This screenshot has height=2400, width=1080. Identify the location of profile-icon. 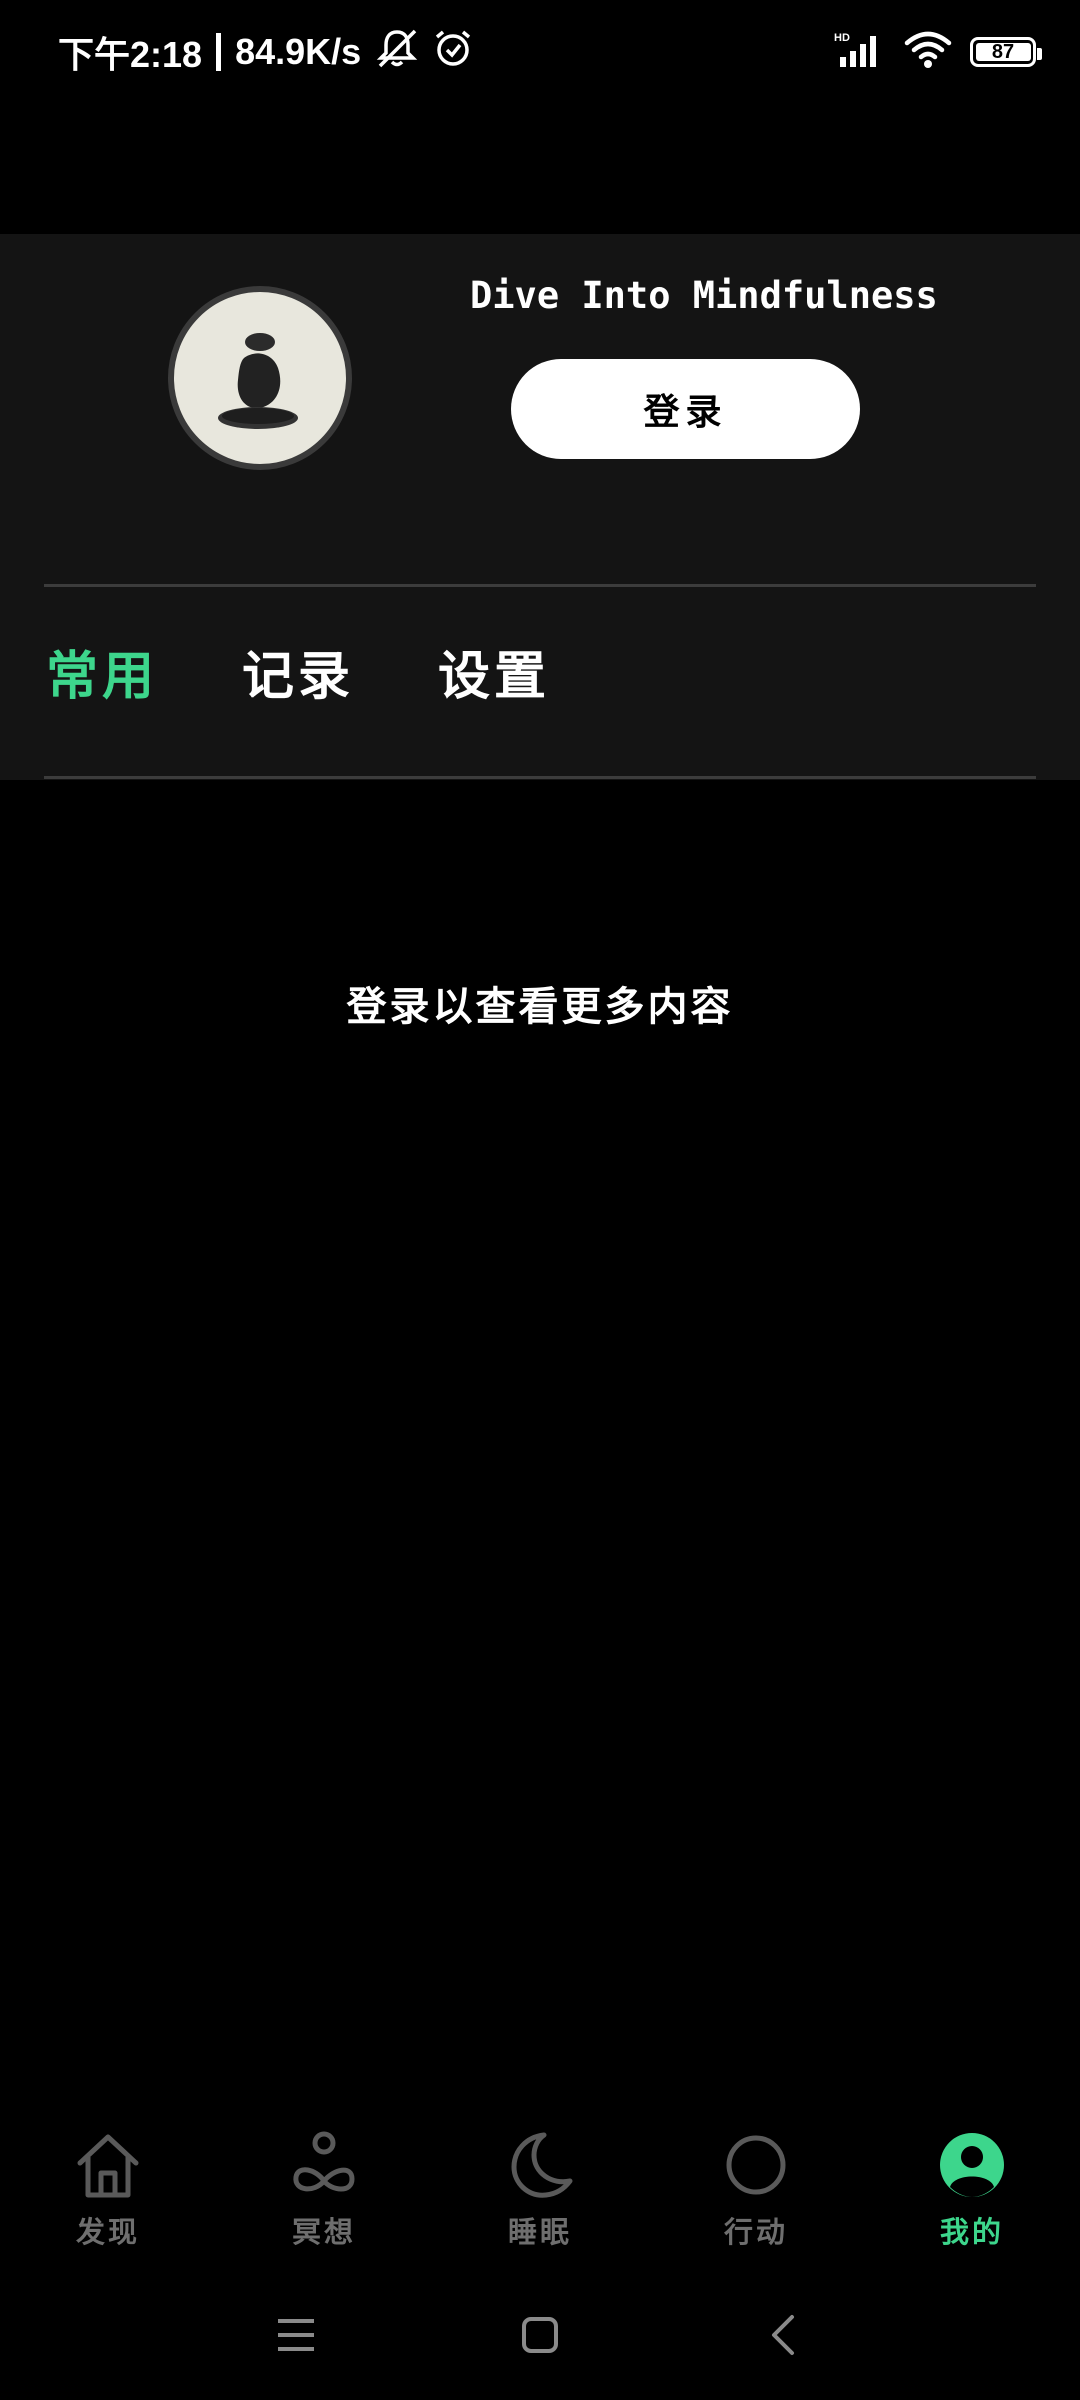
(972, 2165).